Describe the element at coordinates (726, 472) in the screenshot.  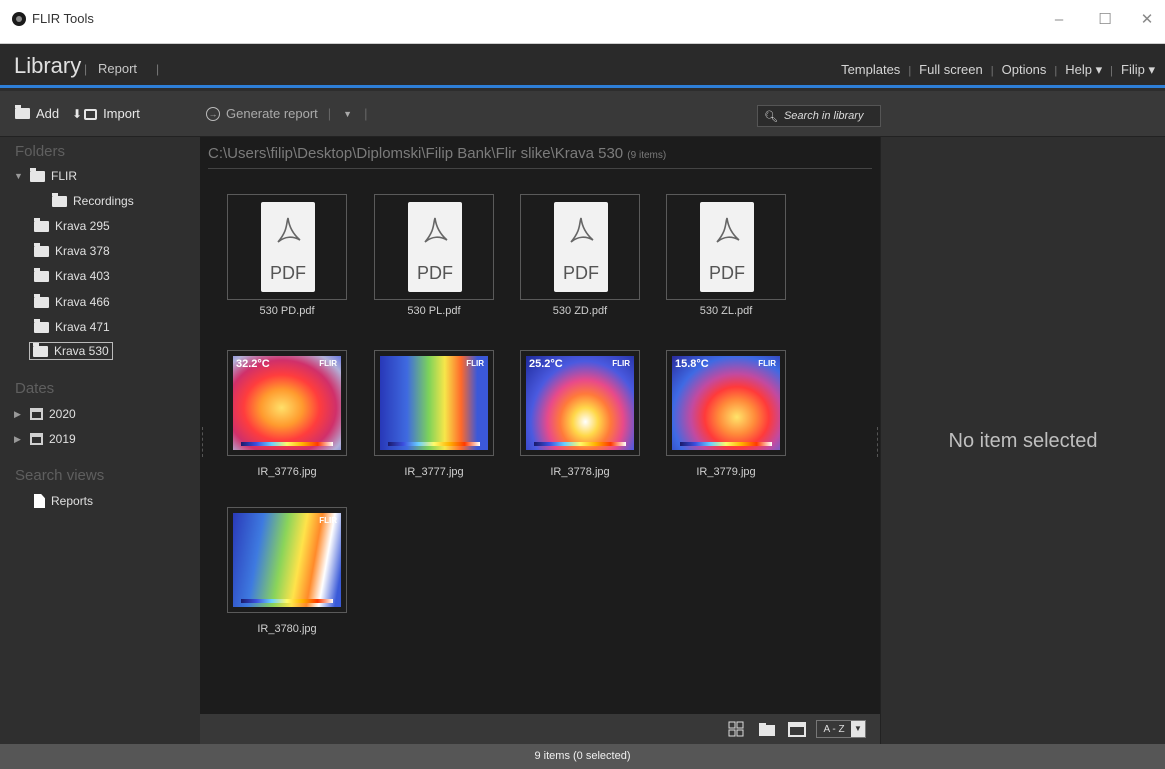
I see `file-name: IR_3779.jpg` at that location.